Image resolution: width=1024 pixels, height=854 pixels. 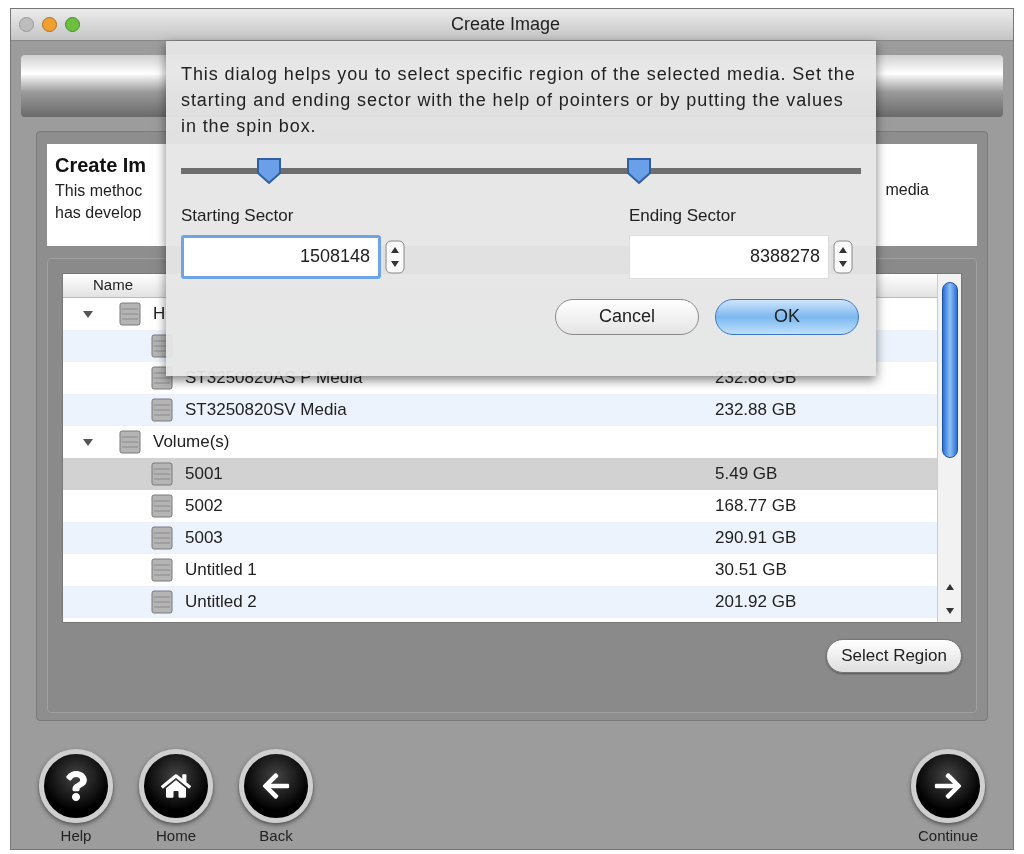 I want to click on device-size: 290.91 GB, so click(x=756, y=538).